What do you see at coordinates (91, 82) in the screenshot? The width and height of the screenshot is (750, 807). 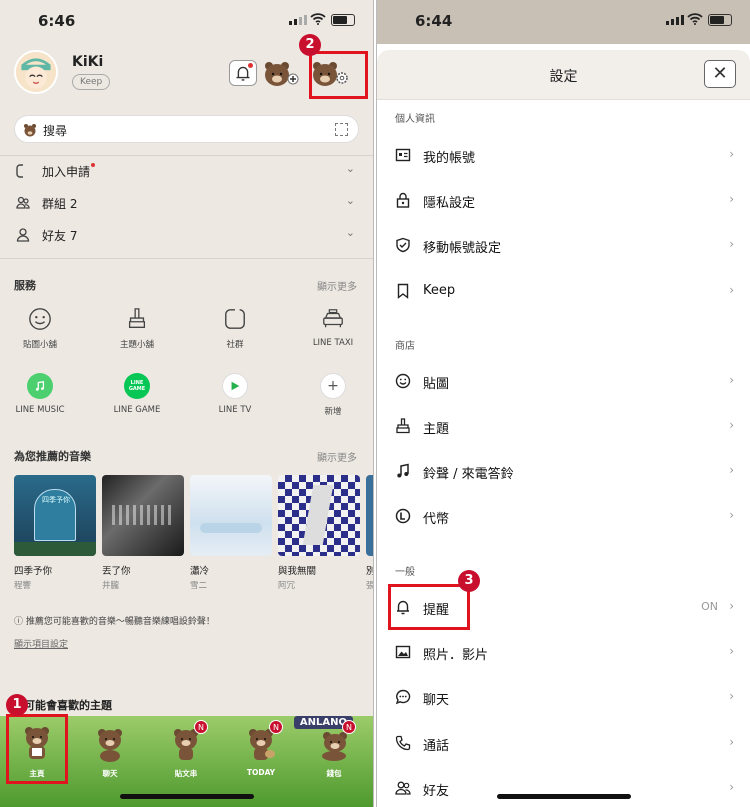 I see `keep-badge: Keep` at bounding box center [91, 82].